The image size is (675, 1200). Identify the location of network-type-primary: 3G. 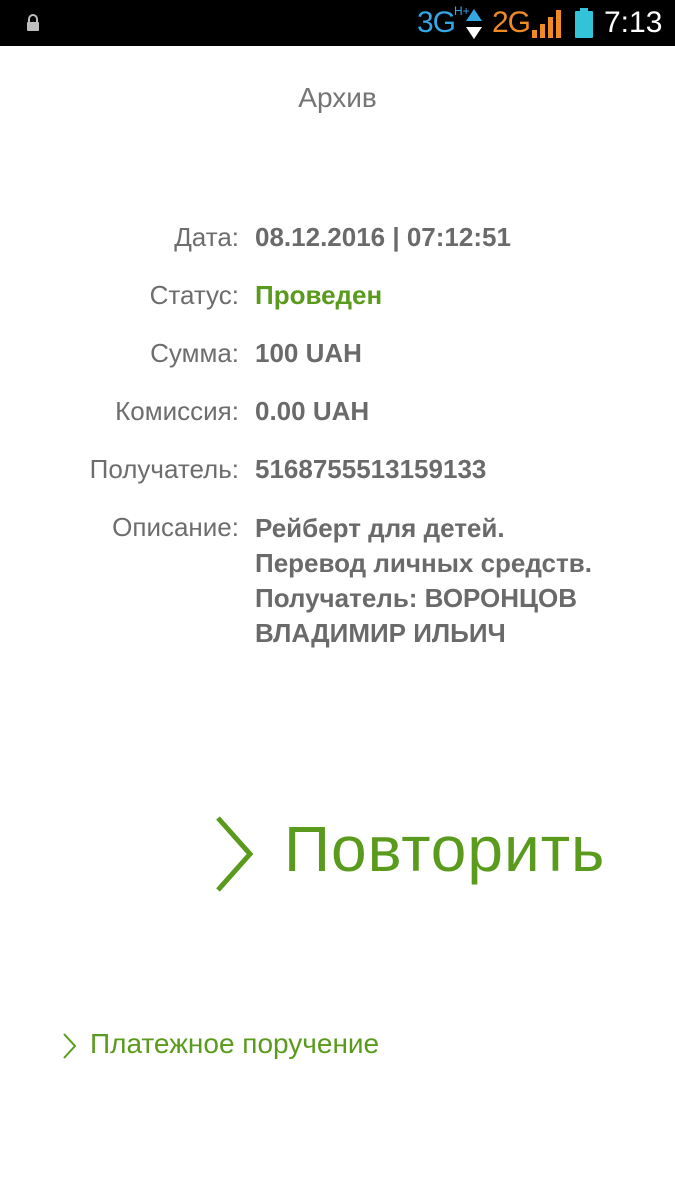
(436, 22).